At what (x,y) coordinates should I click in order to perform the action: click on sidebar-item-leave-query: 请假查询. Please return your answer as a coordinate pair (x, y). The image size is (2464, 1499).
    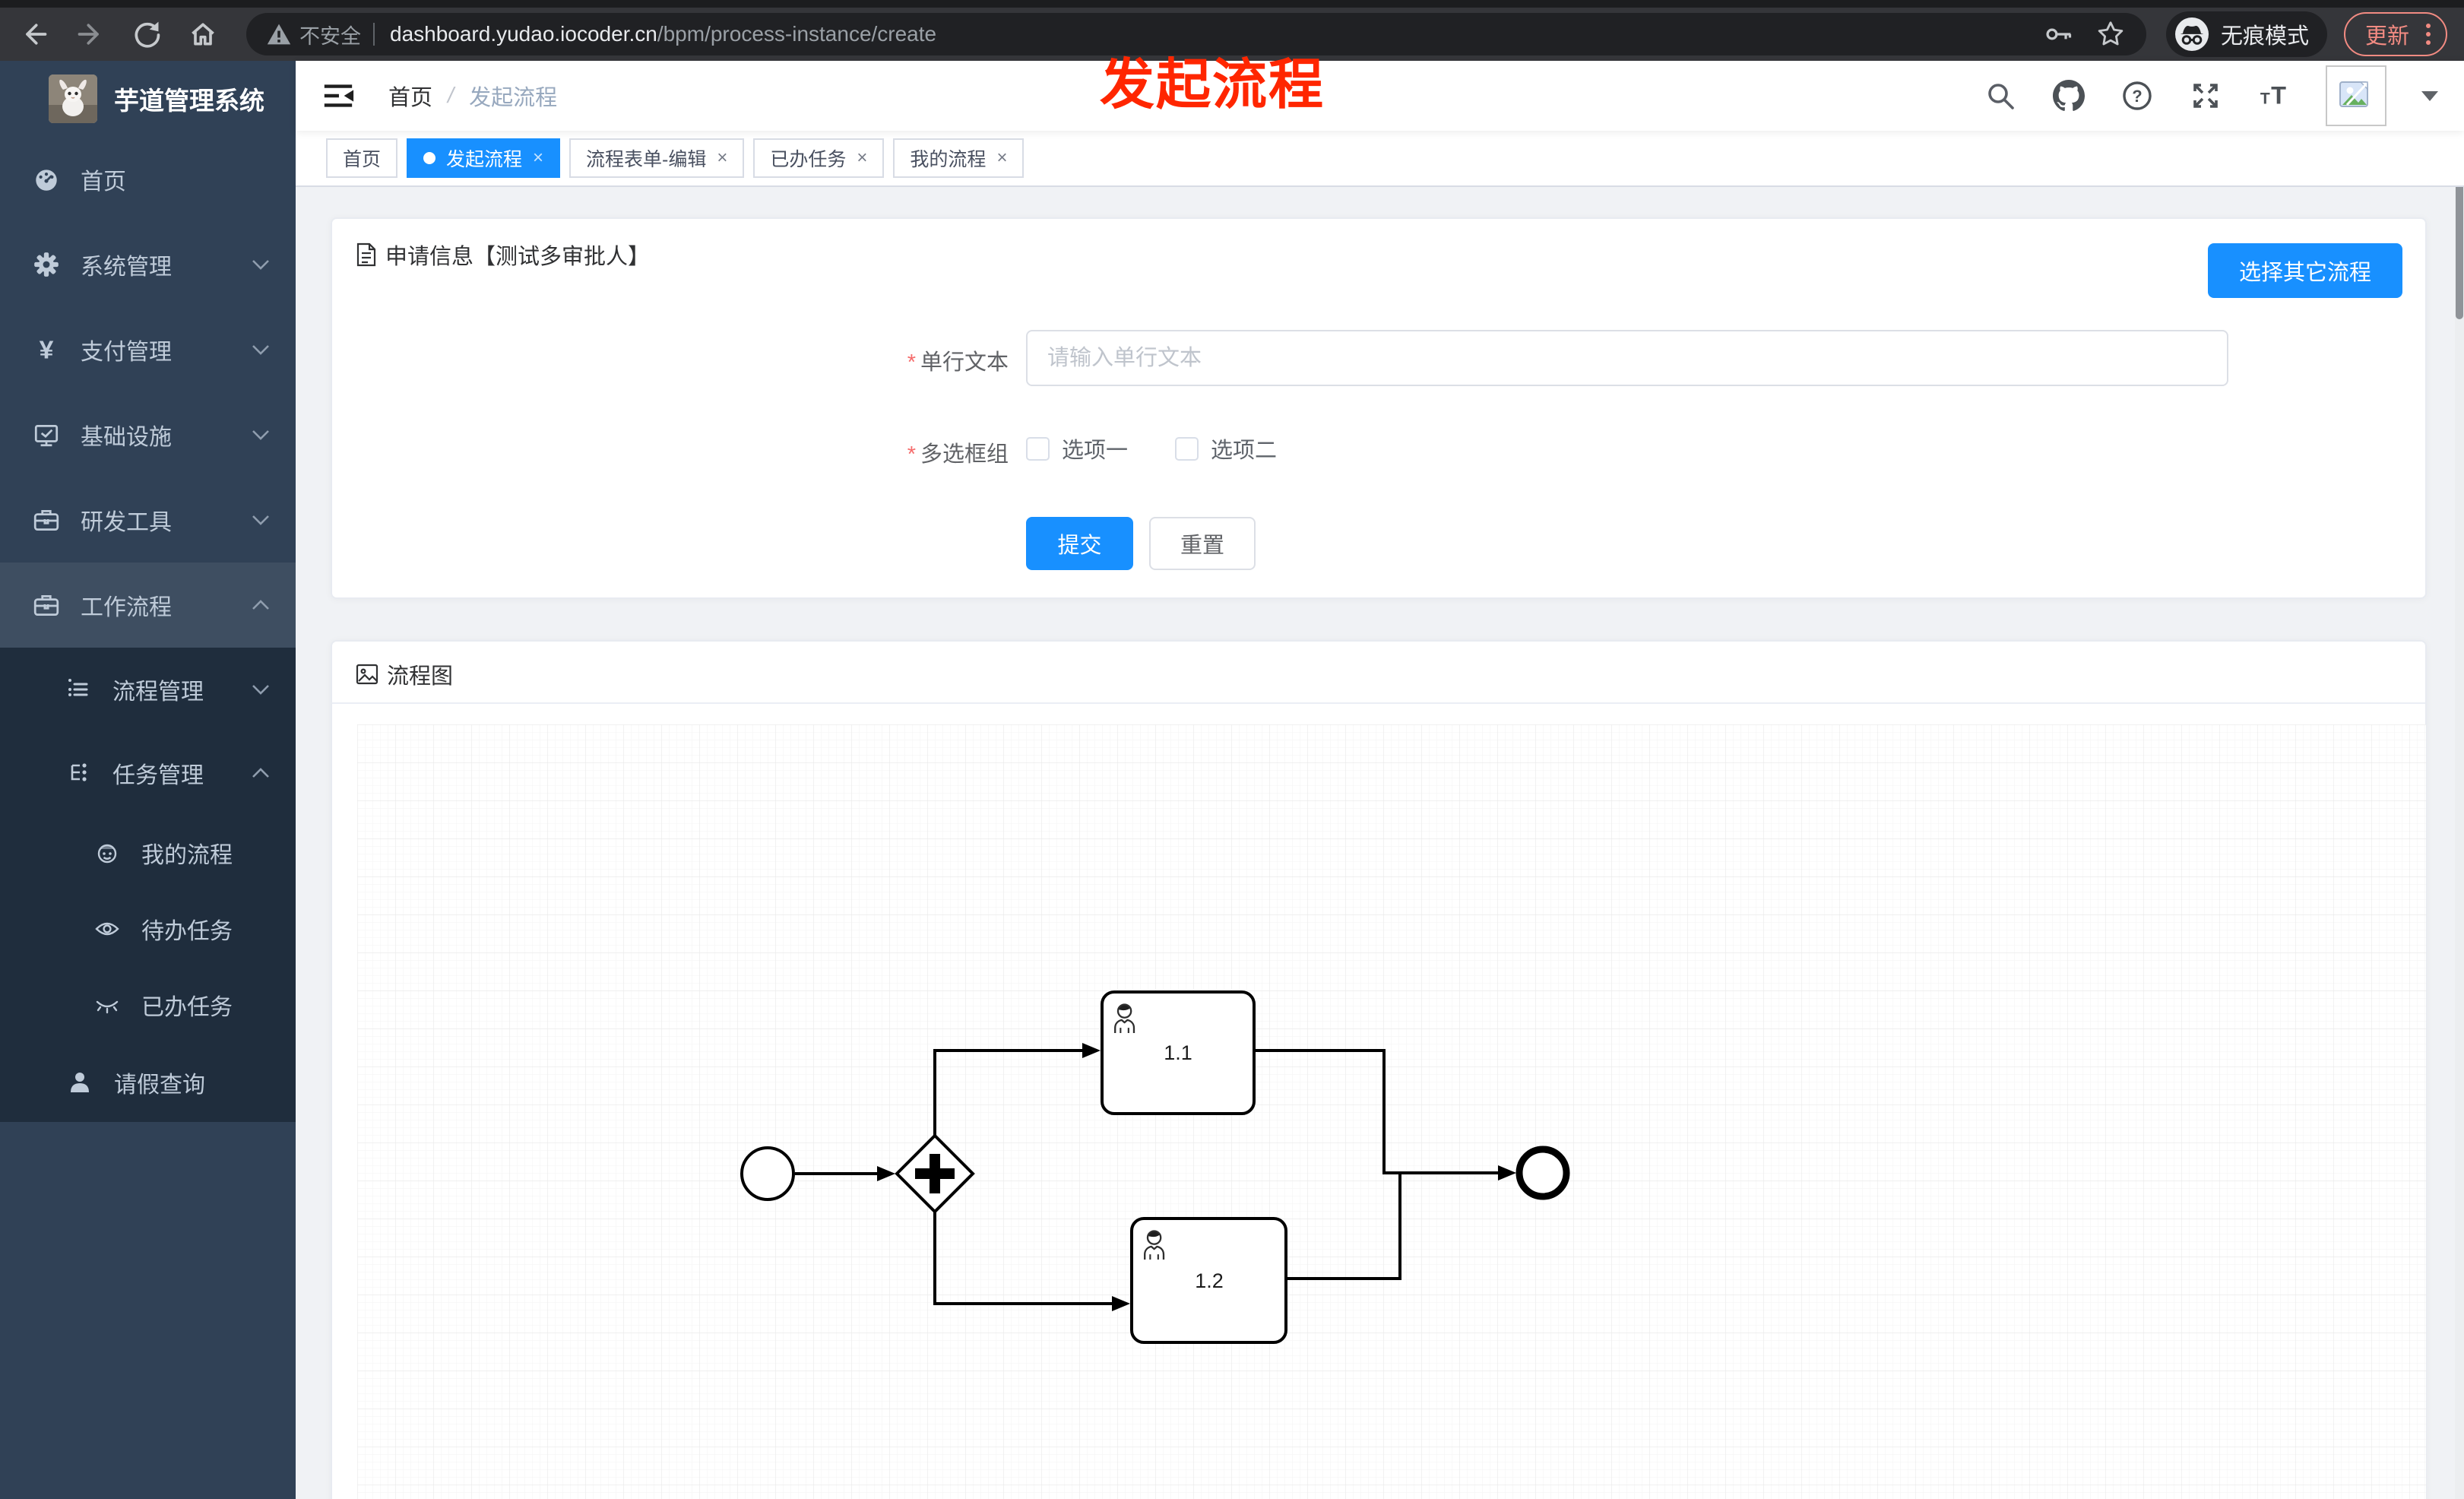
    Looking at the image, I should click on (148, 1082).